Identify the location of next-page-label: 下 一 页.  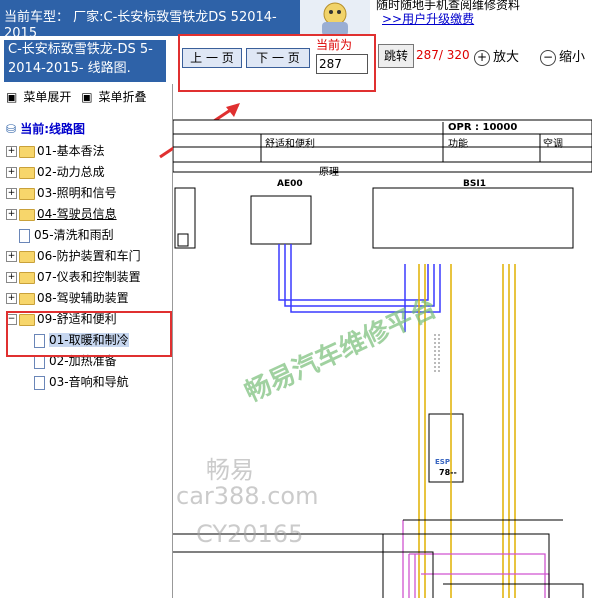
(278, 58).